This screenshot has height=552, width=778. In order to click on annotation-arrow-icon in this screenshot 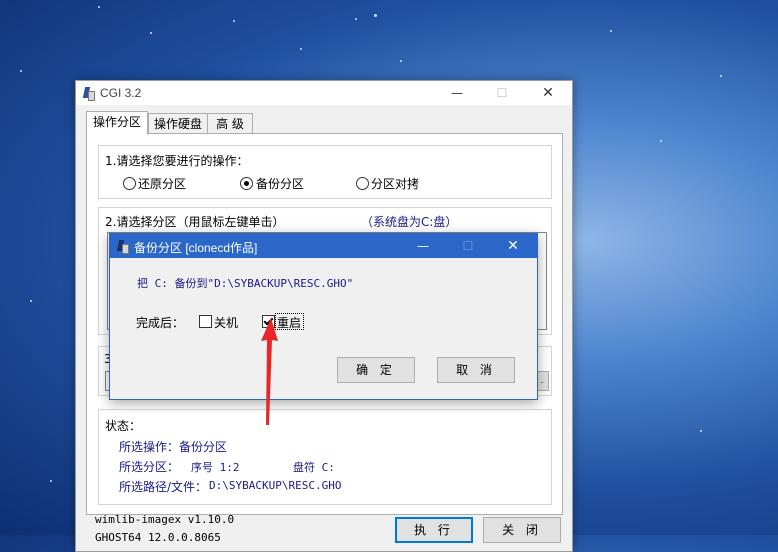, I will do `click(269, 371)`.